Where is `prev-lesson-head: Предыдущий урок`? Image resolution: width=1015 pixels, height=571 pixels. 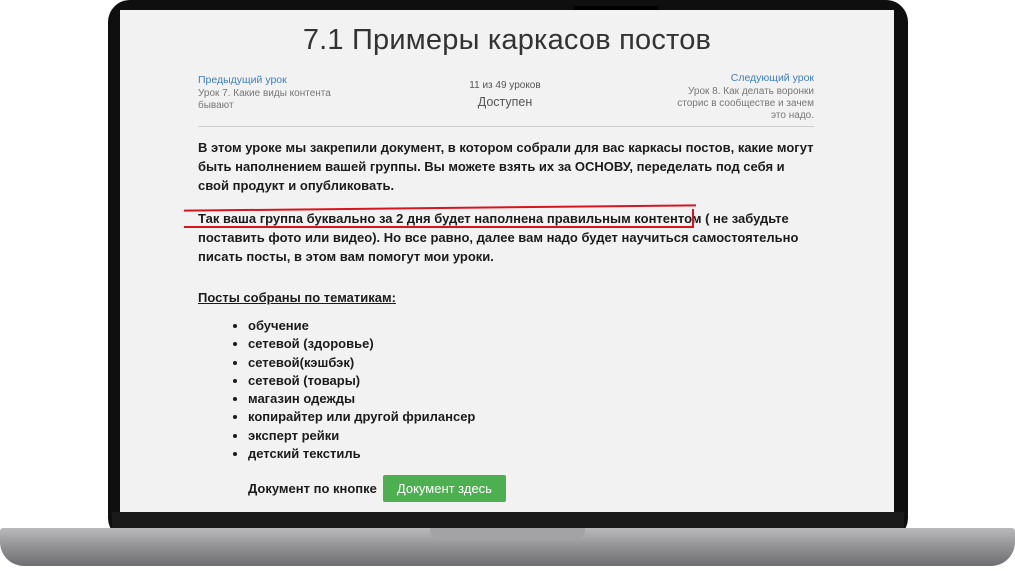
prev-lesson-head: Предыдущий урок is located at coordinates (273, 80).